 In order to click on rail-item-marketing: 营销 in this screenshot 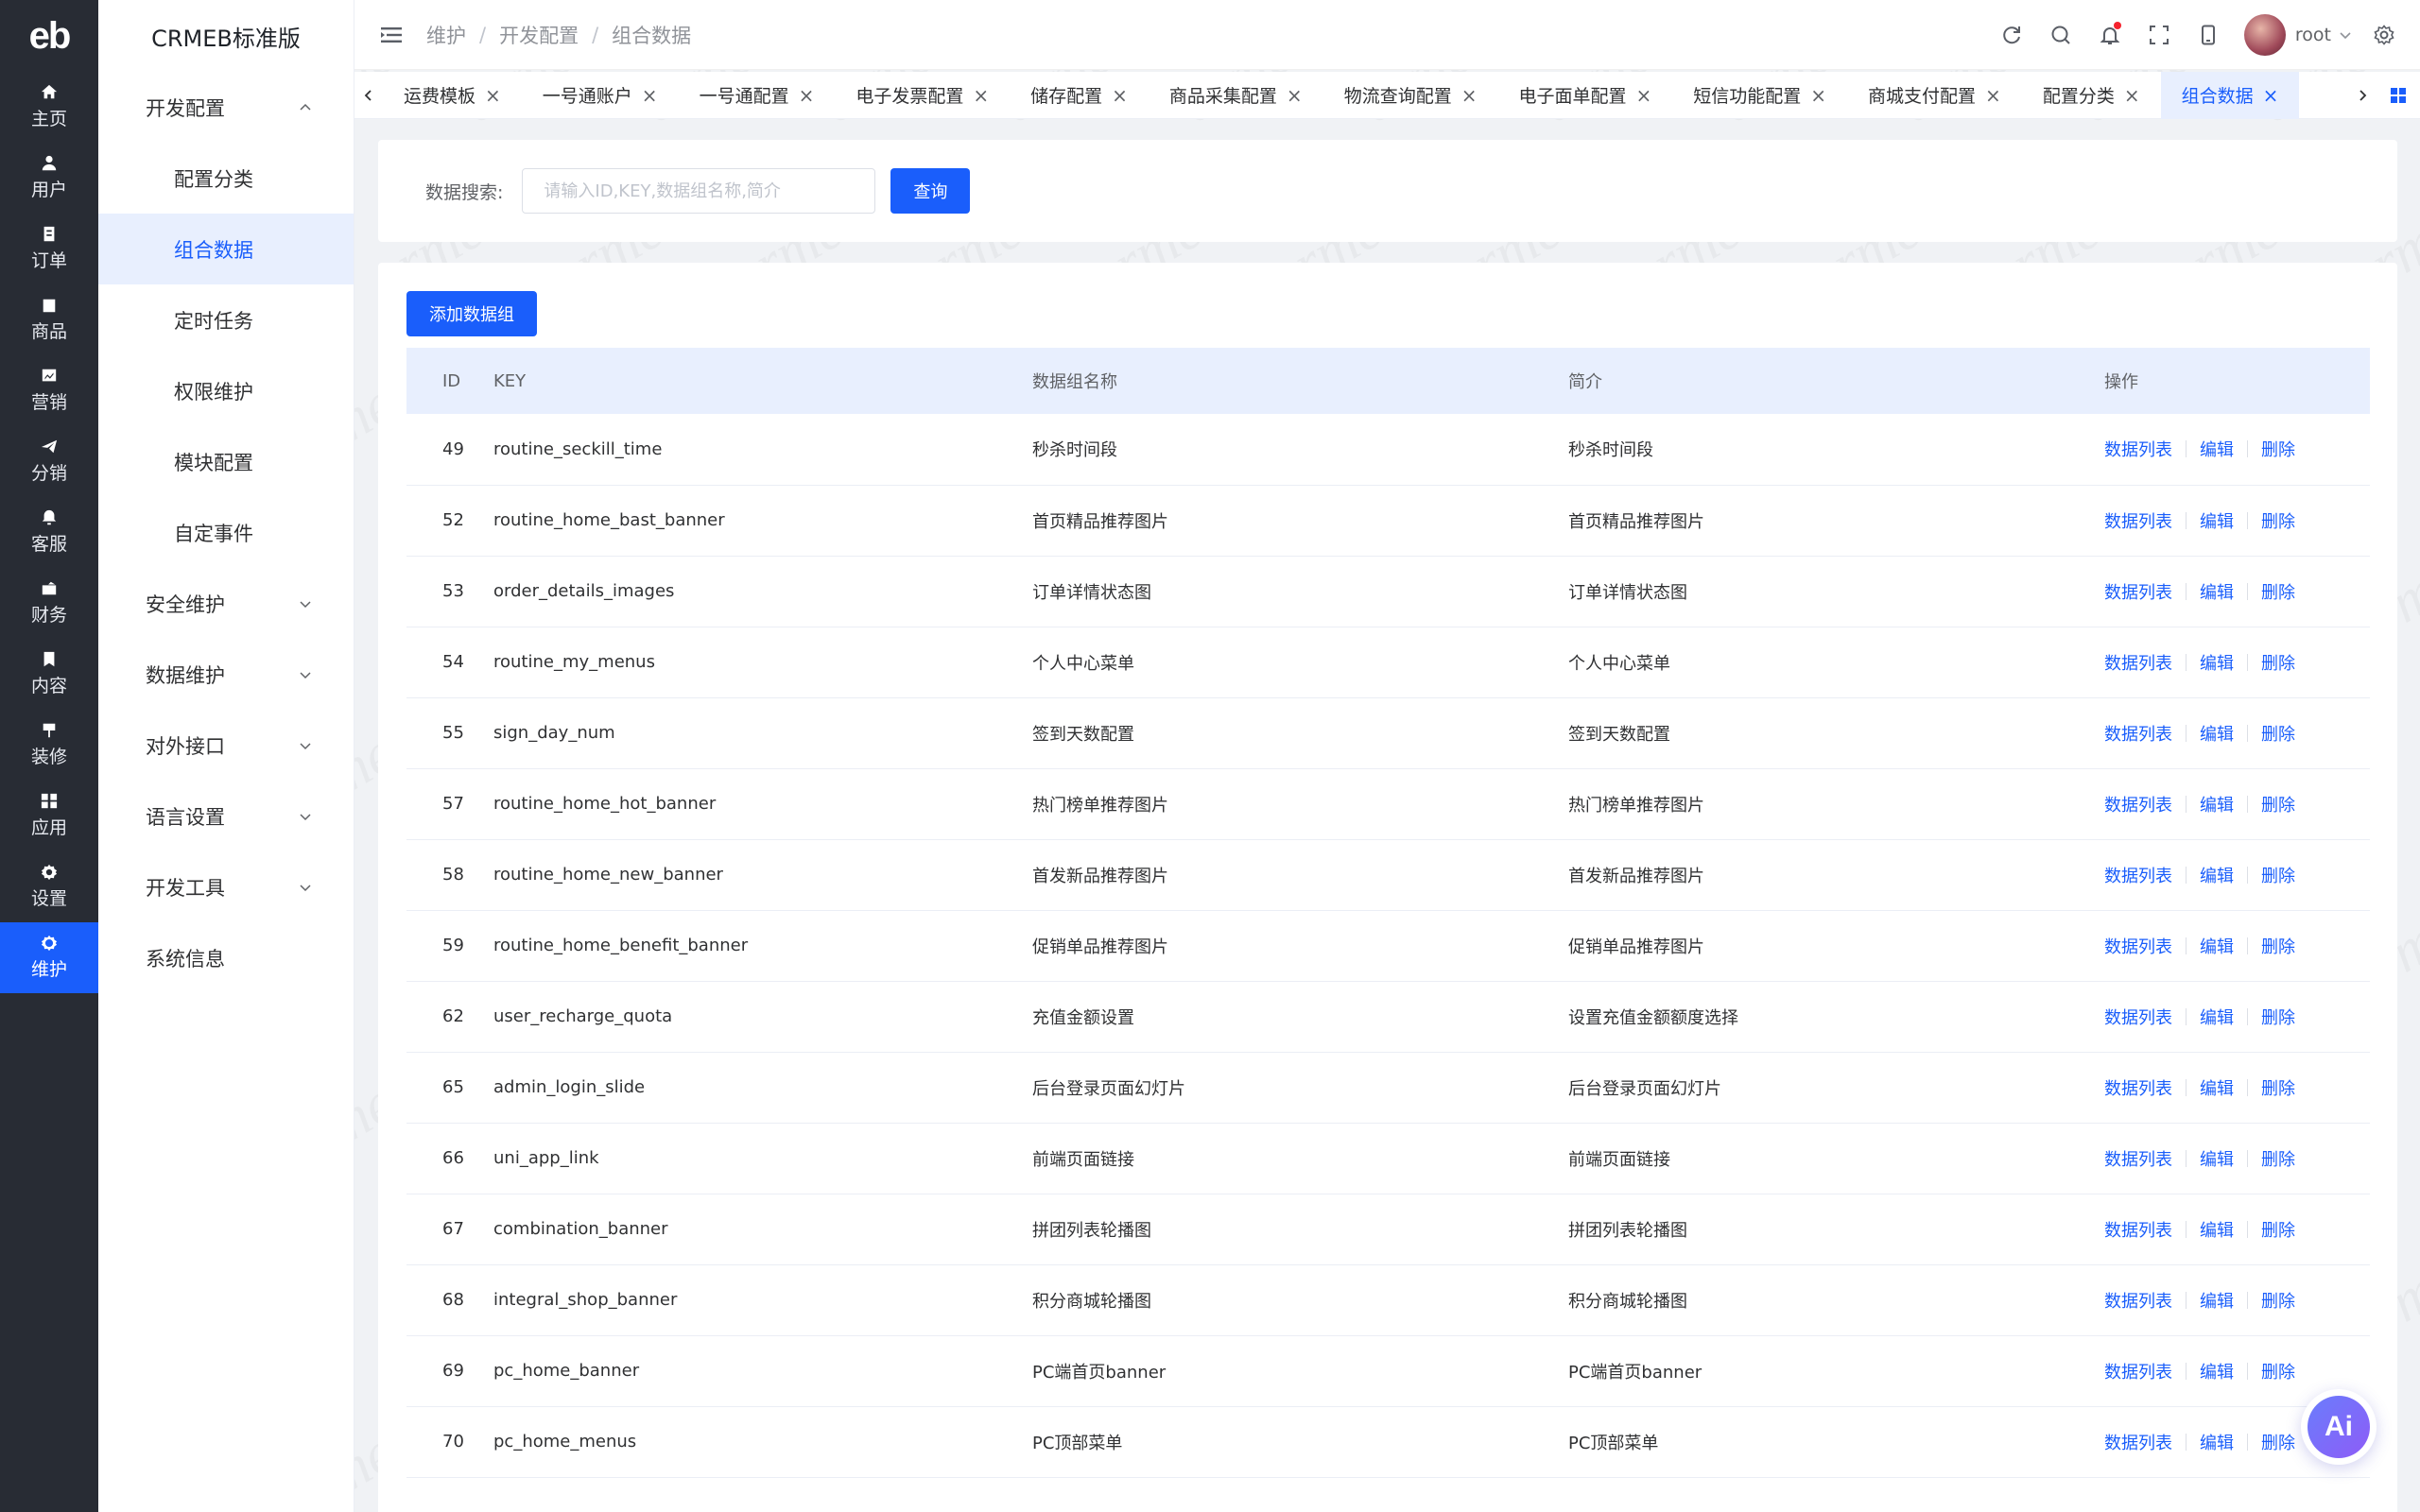, I will do `click(49, 390)`.